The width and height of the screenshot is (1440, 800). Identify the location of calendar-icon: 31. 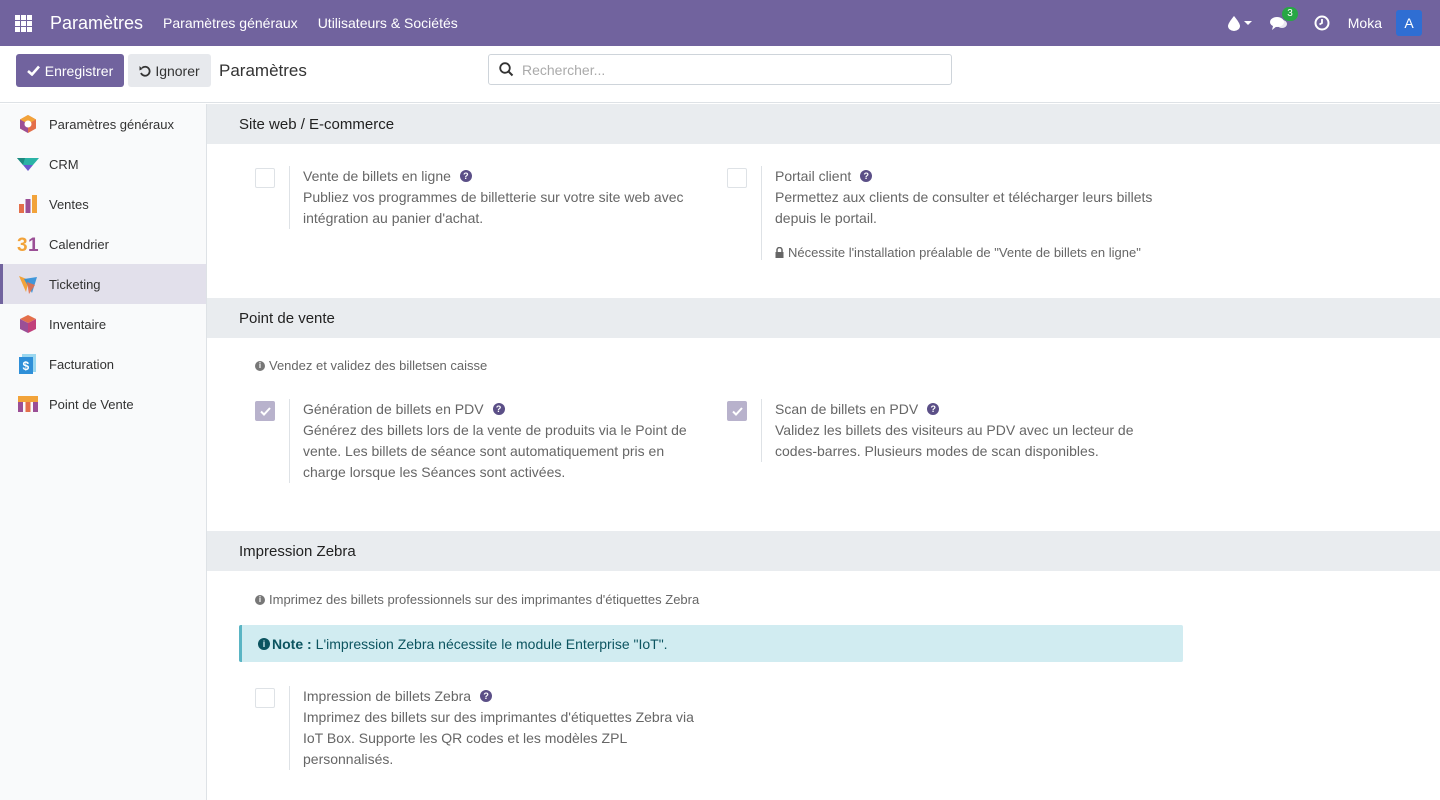
(28, 244).